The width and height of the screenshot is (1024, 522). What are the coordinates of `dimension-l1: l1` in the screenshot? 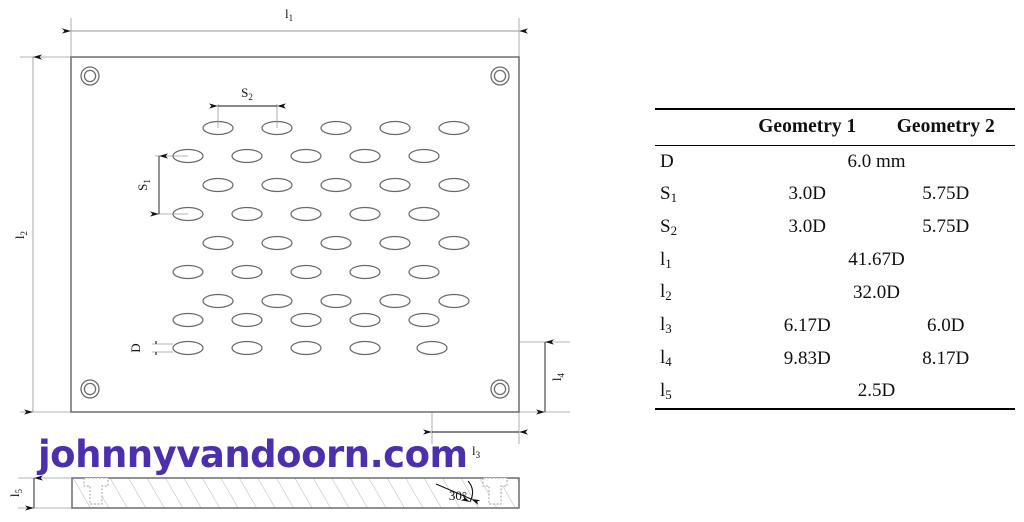 It's located at (295, 20).